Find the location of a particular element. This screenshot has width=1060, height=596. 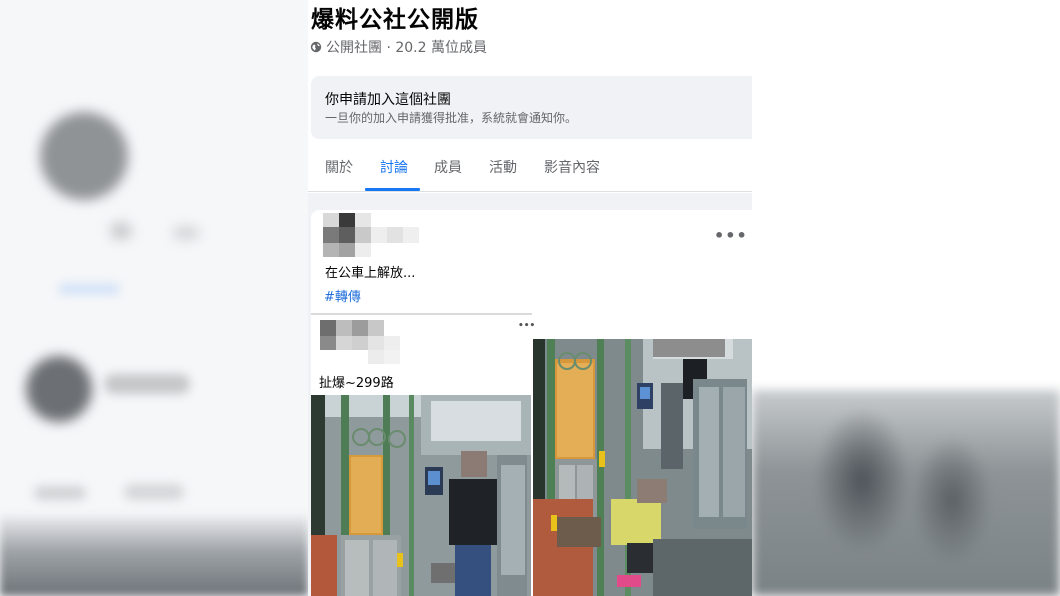

post-options-icon: ••• is located at coordinates (731, 235).